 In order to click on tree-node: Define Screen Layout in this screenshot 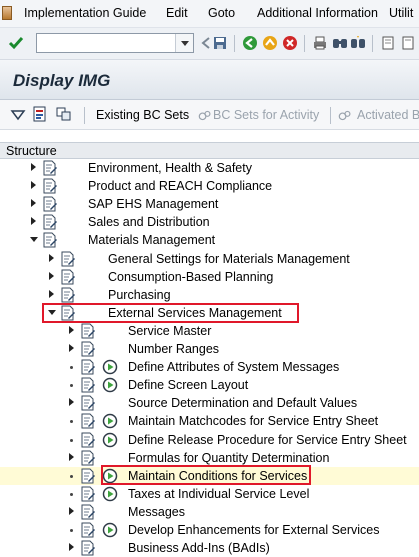, I will do `click(209, 385)`.